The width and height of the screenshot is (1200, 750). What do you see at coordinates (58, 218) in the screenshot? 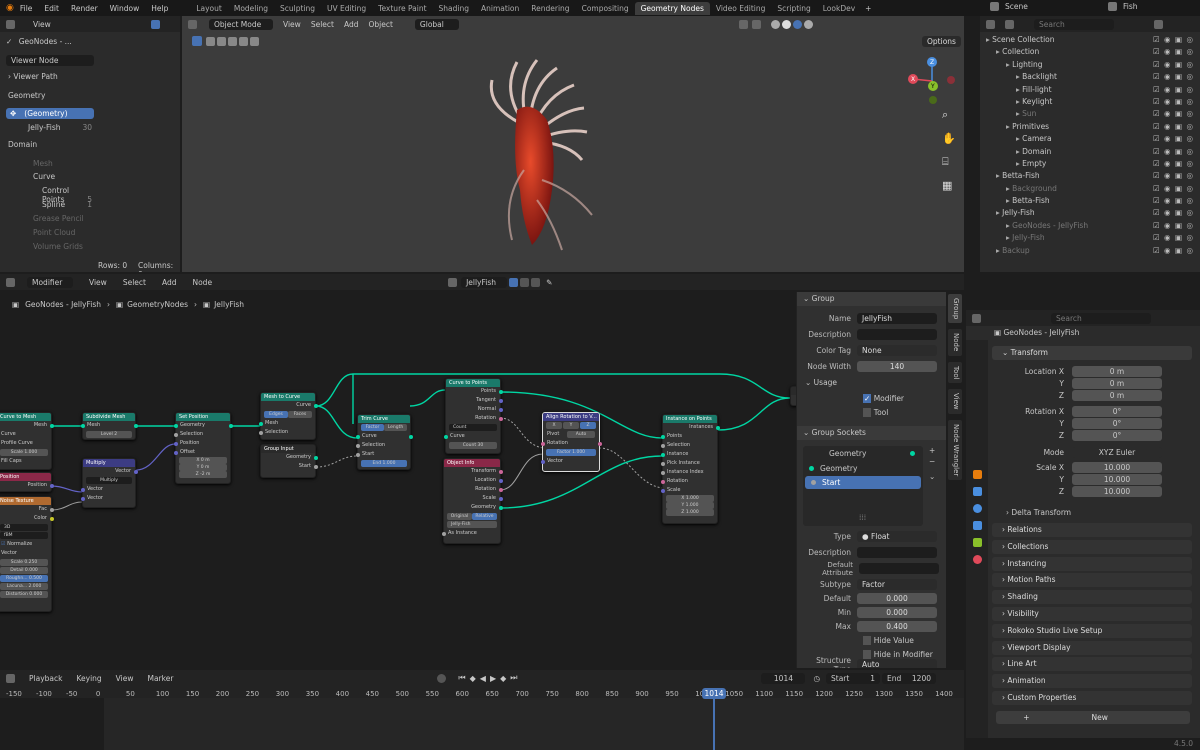
I see `domain-grease-pencil: Grease Pencil` at bounding box center [58, 218].